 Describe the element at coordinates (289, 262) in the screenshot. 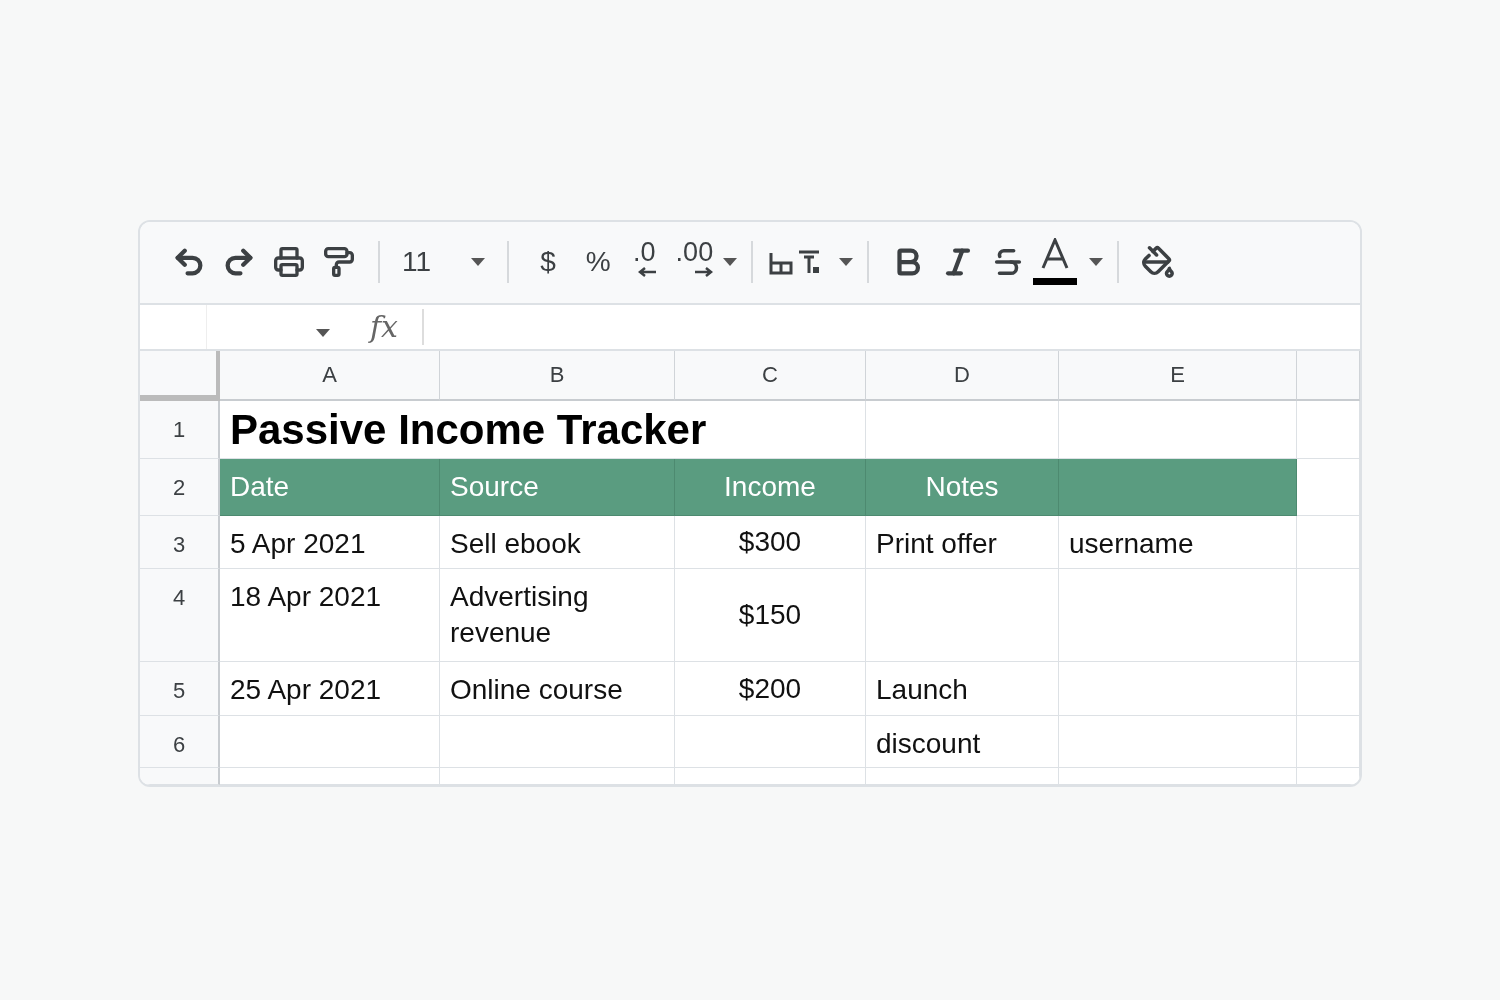

I see `printer-icon` at that location.